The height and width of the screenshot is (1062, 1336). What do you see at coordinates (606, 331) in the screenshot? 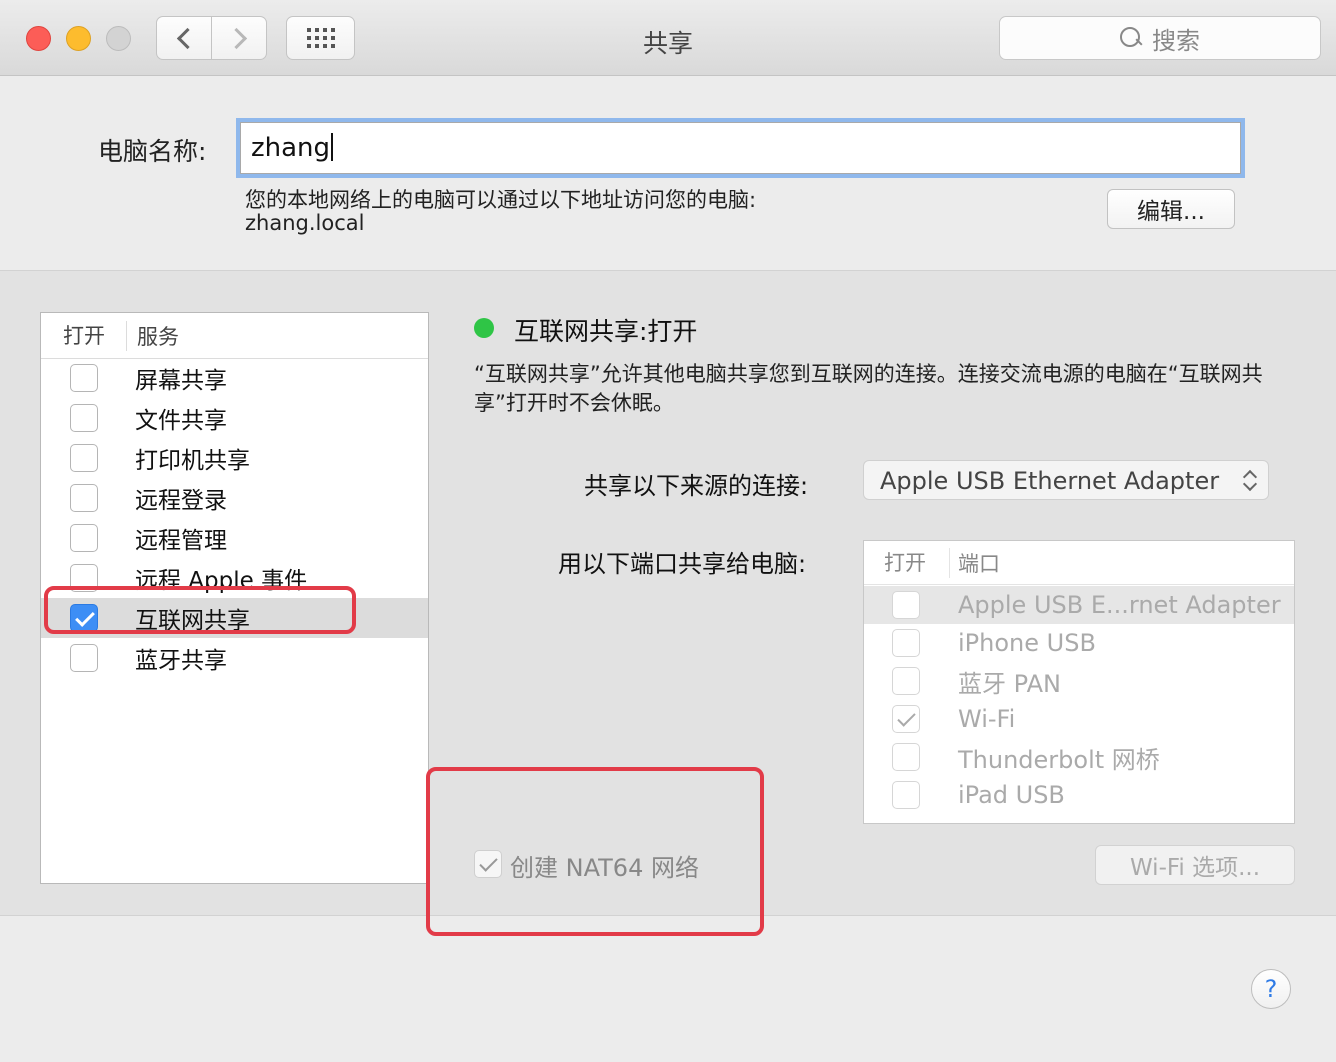
I see `service-status: 互联网共享:打开` at bounding box center [606, 331].